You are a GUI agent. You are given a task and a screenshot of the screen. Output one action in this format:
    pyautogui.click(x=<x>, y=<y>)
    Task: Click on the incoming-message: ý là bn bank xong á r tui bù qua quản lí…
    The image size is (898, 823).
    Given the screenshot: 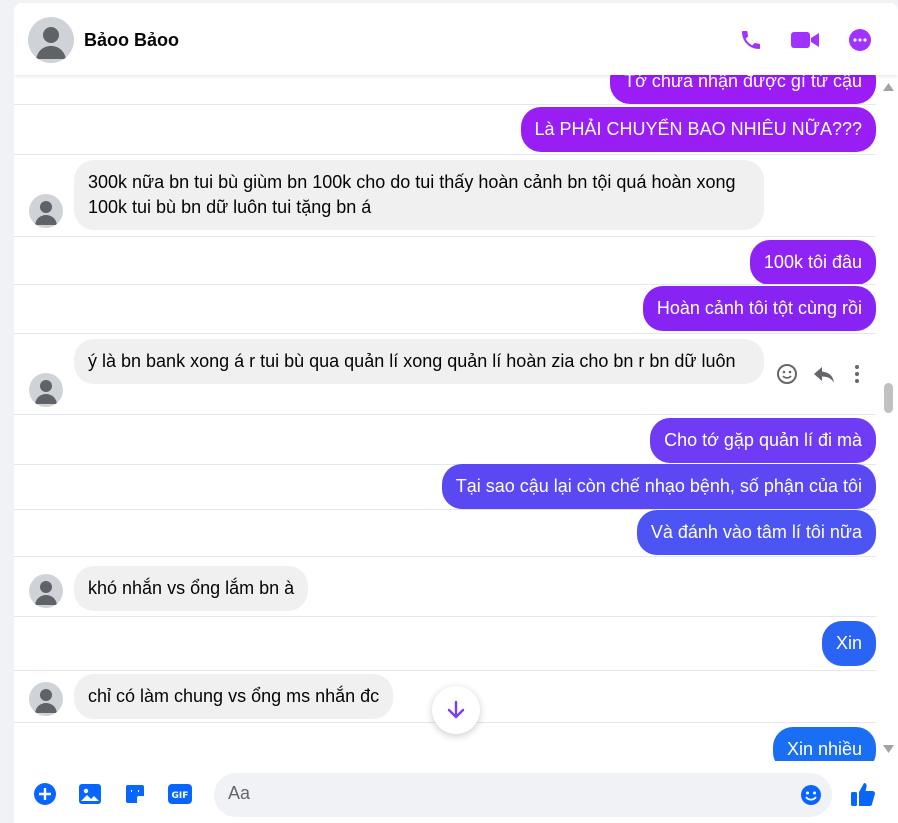 What is the action you would take?
    pyautogui.click(x=419, y=361)
    